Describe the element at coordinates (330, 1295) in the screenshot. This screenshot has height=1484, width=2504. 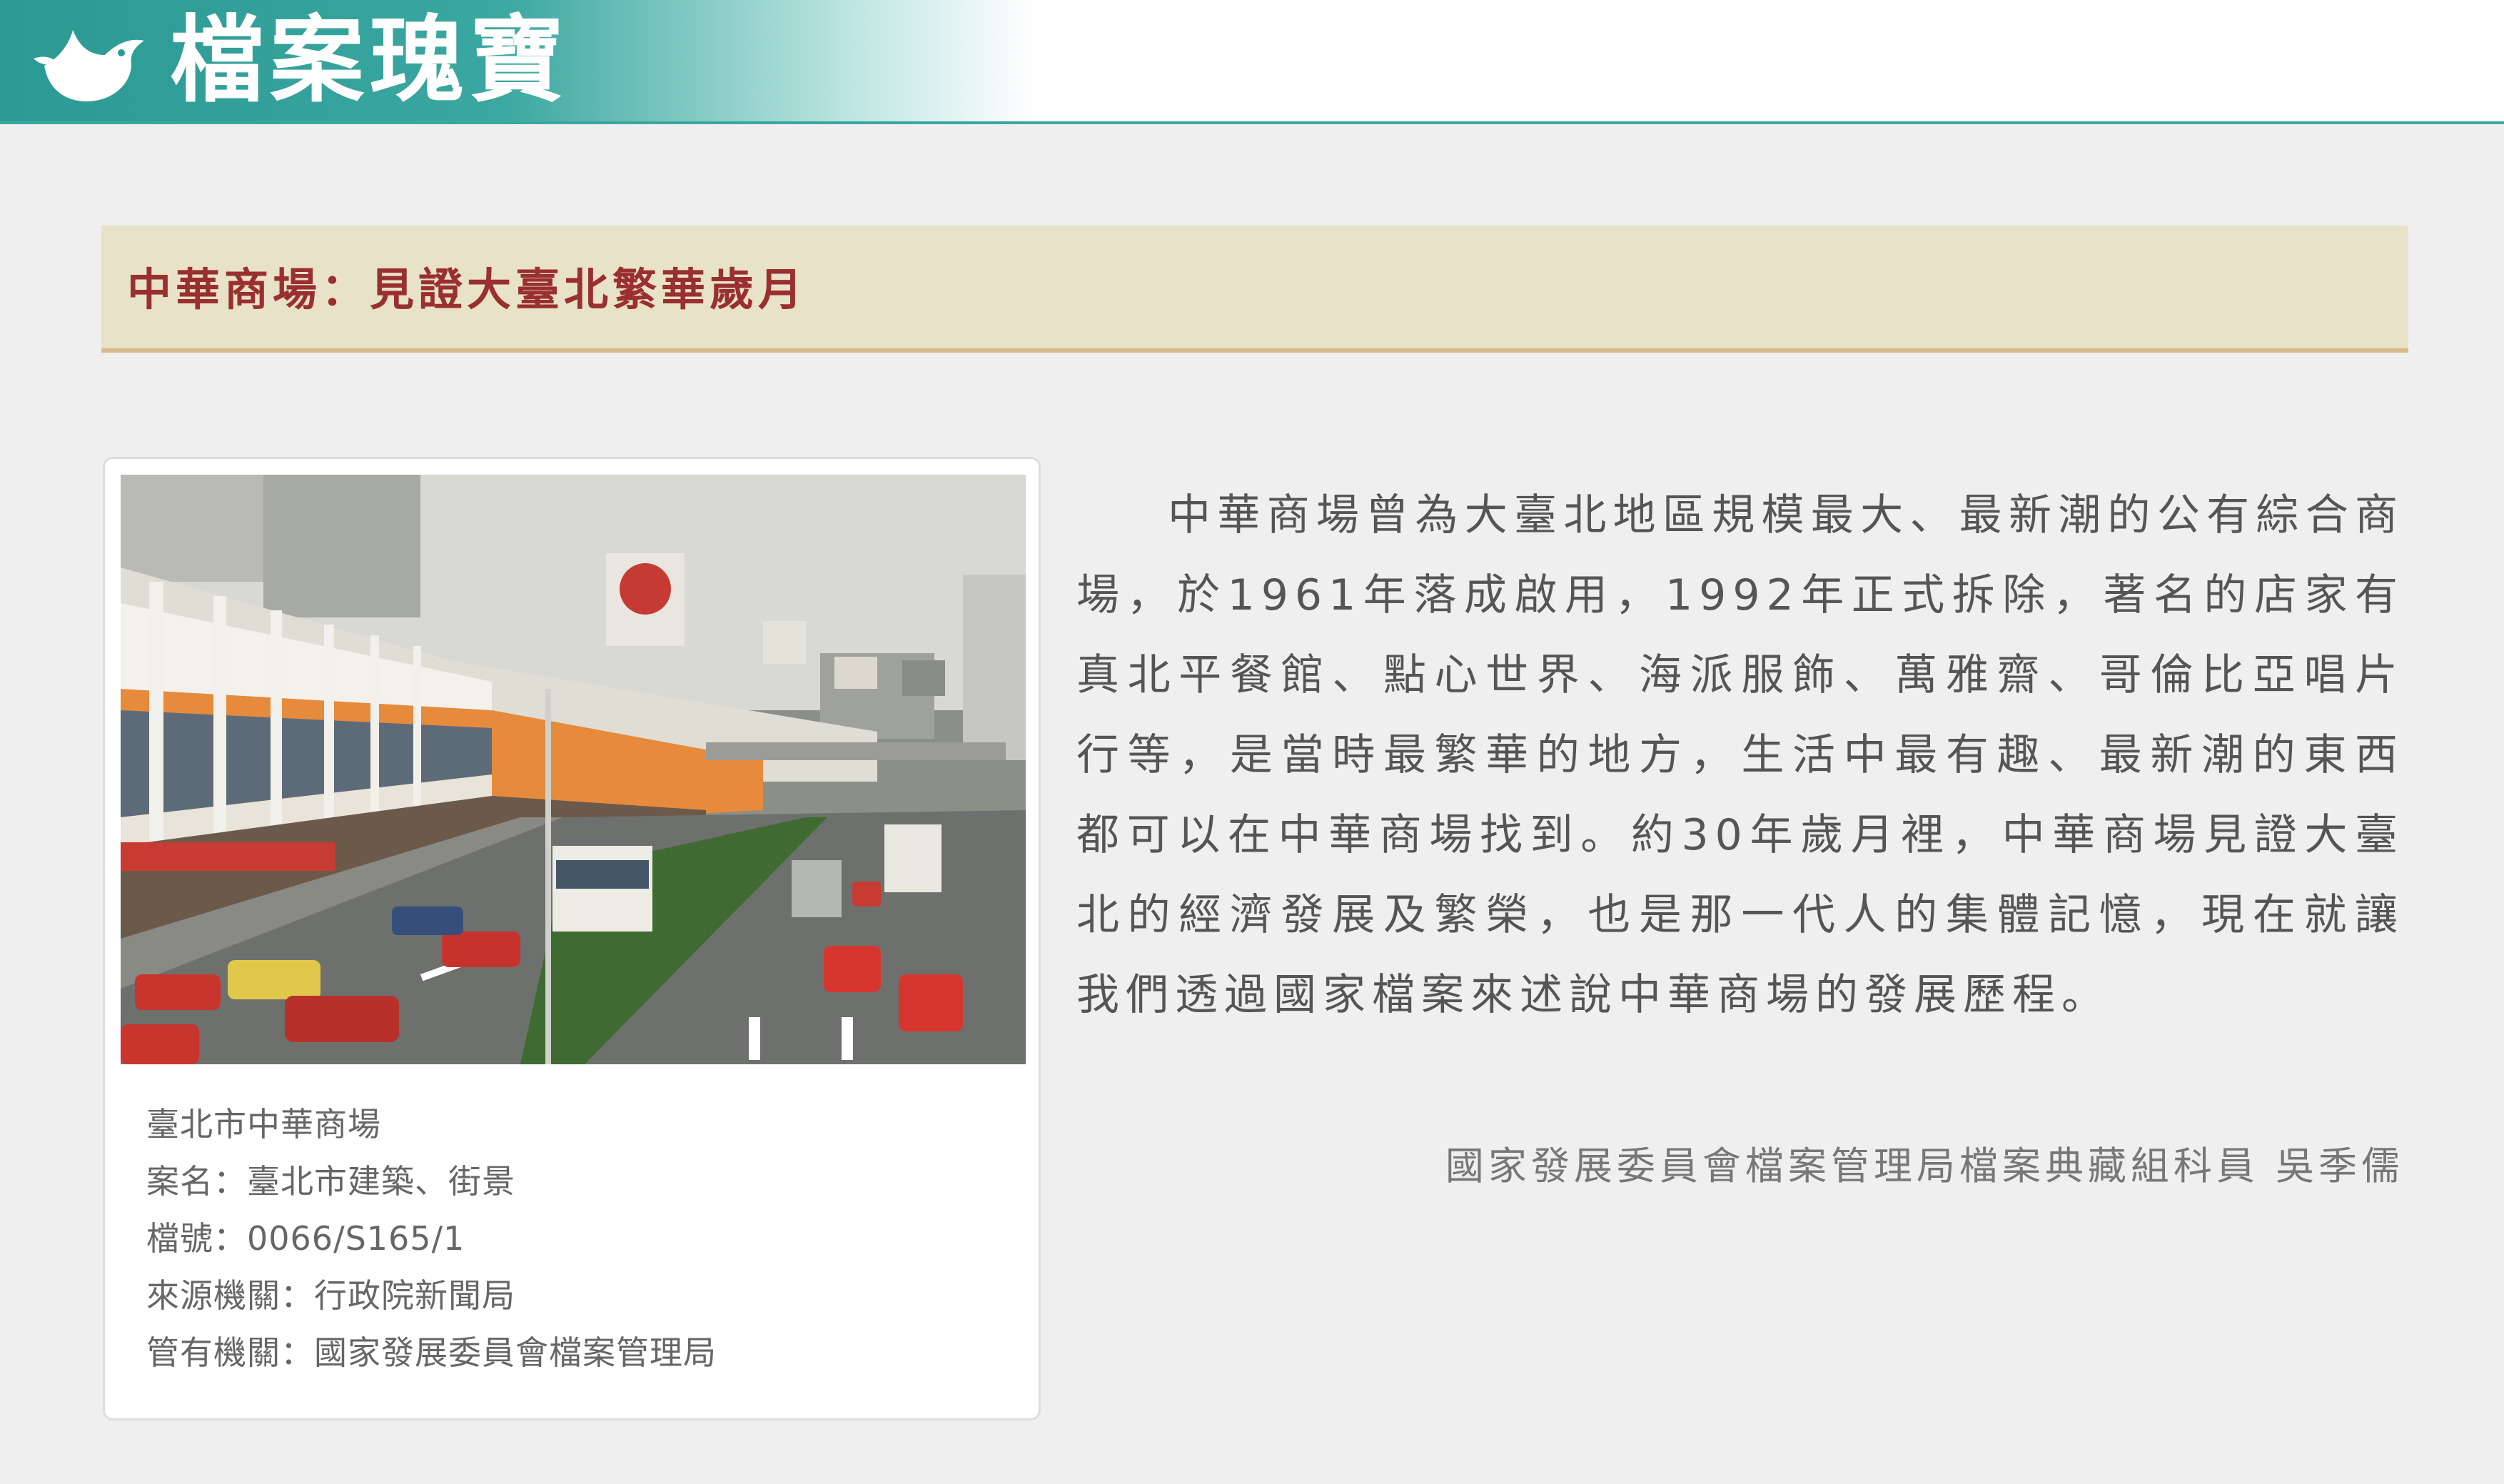
I see `caption-source-agency: 來源機關：行政院新聞局` at that location.